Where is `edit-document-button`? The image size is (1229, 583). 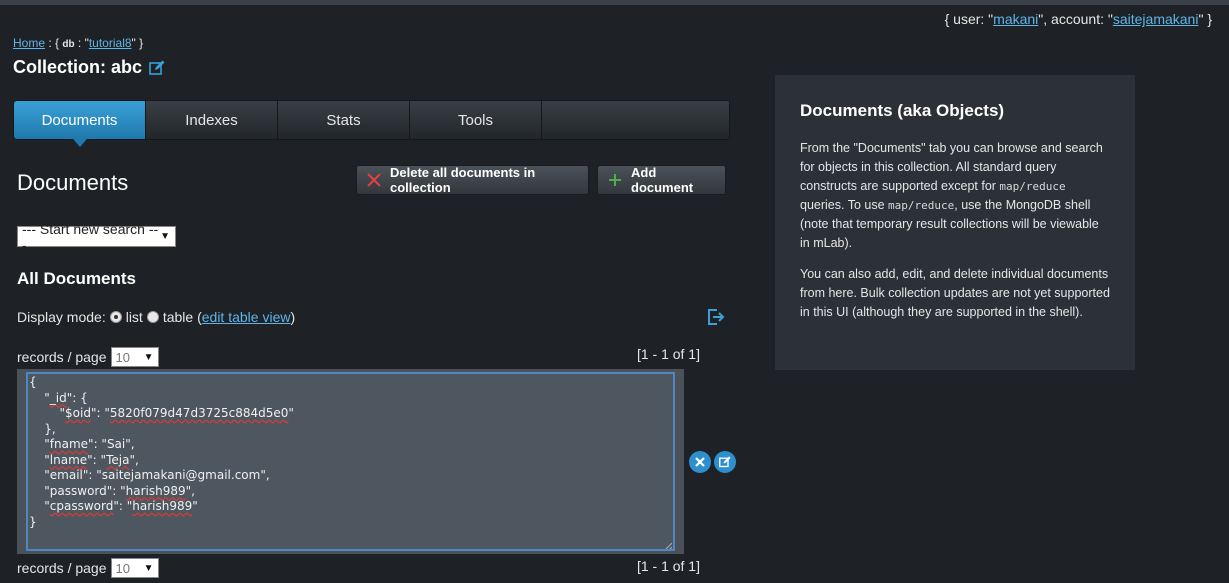 edit-document-button is located at coordinates (725, 462).